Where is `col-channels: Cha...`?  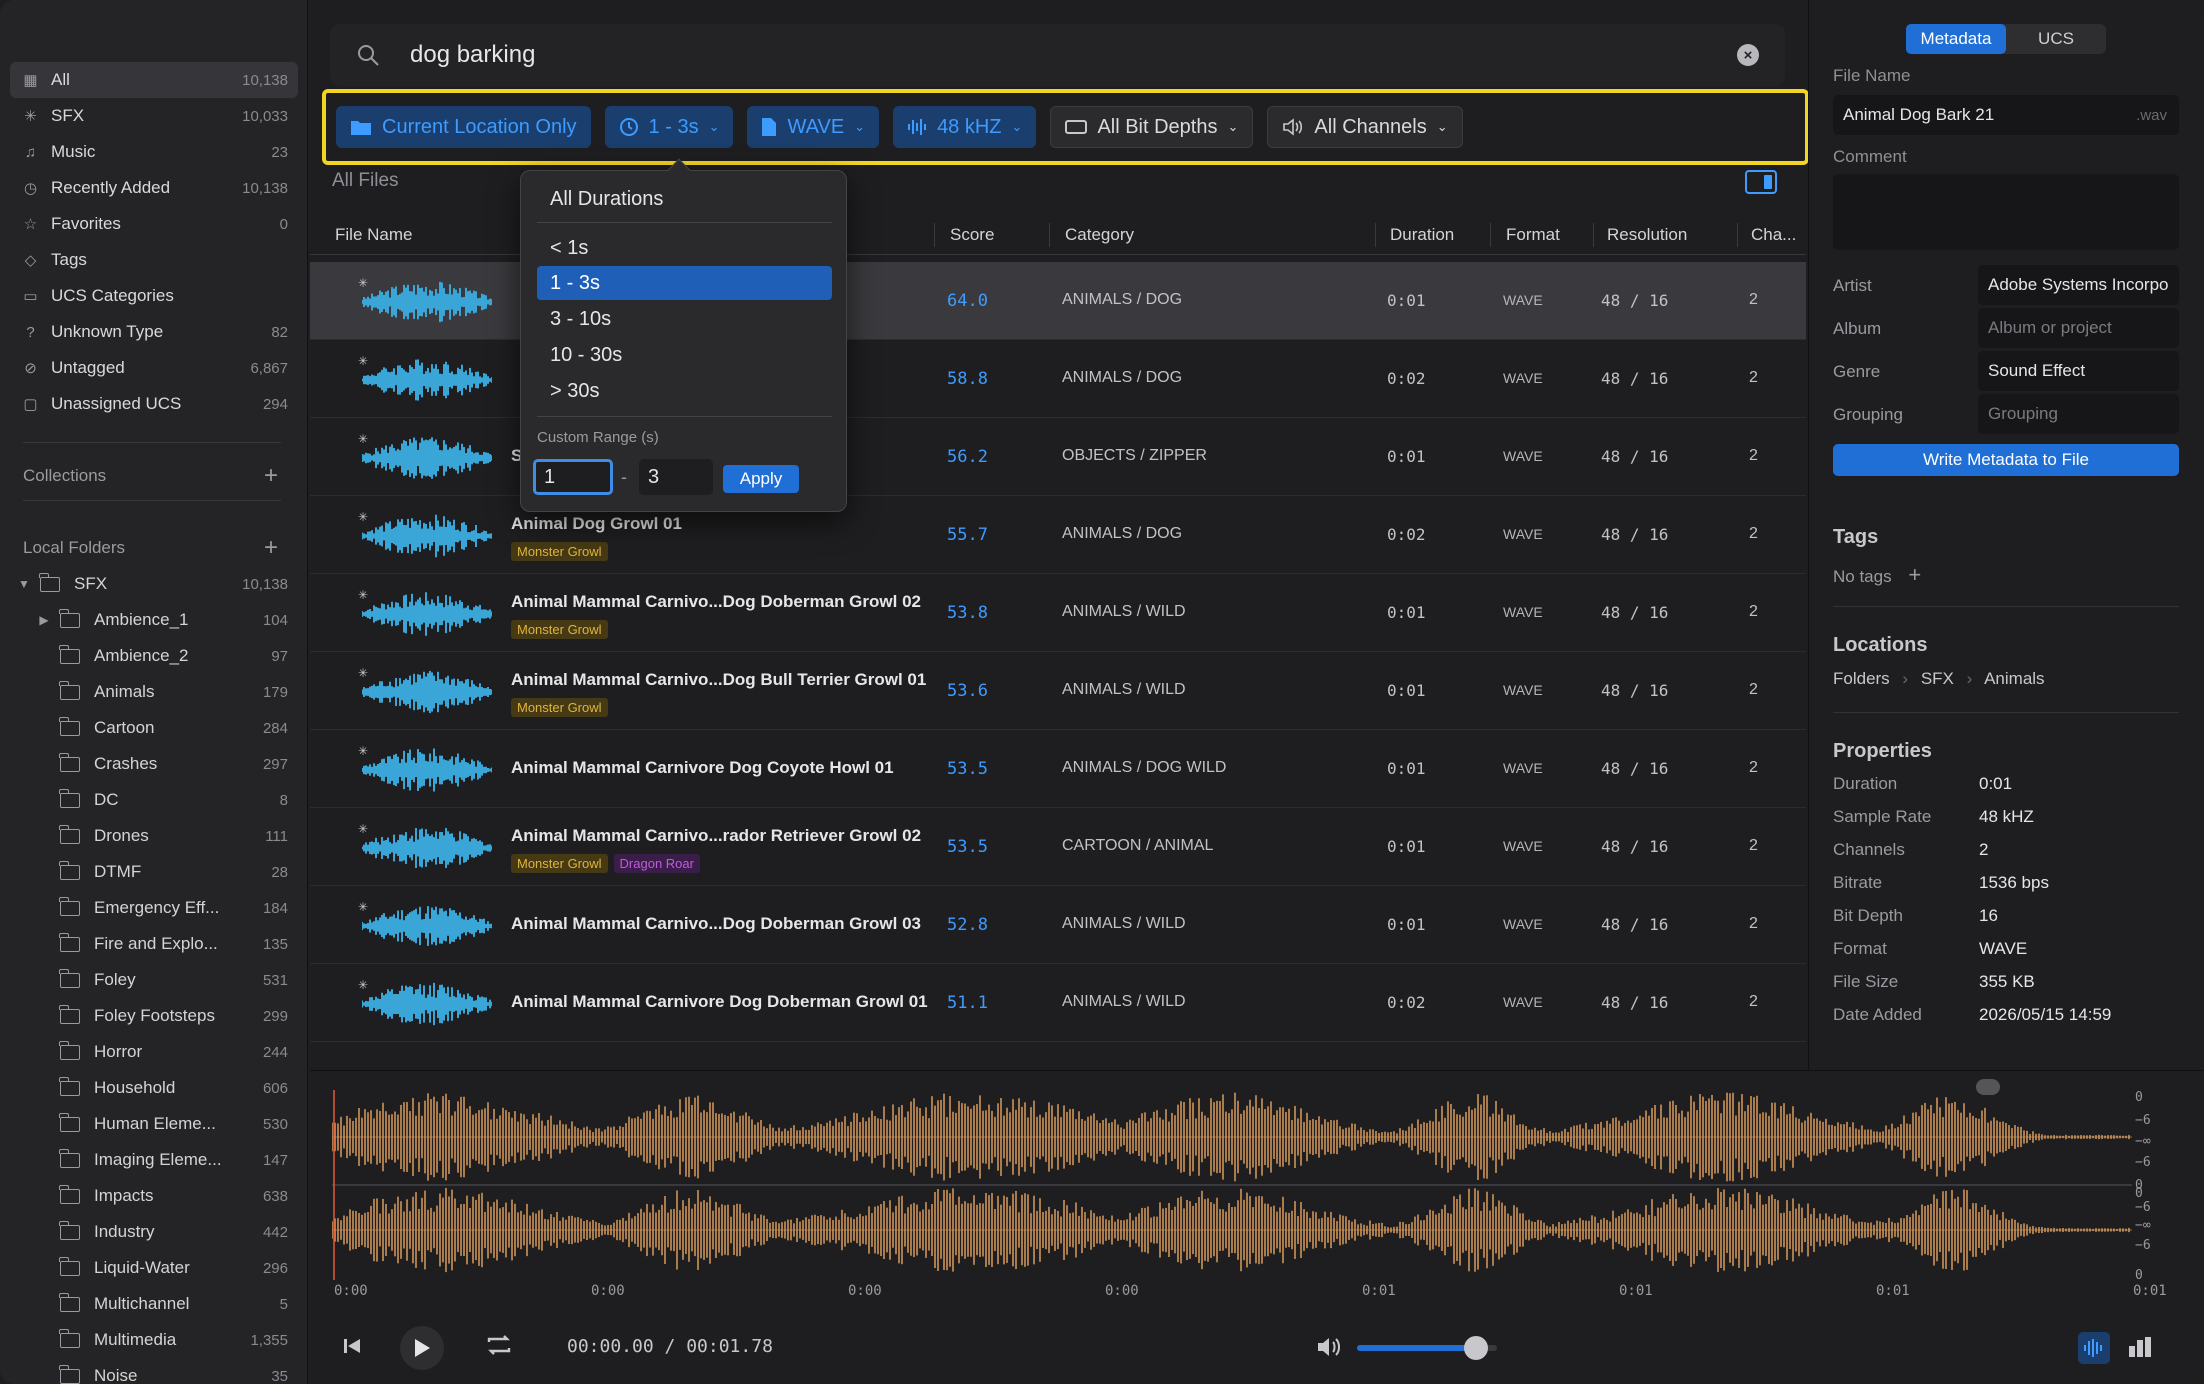 col-channels: Cha... is located at coordinates (1773, 235).